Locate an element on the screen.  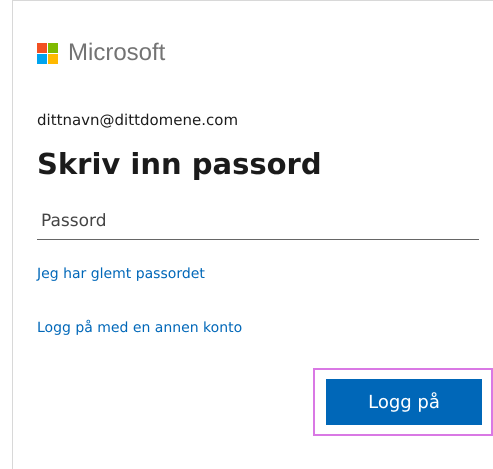
text-link: Jeg har glemt passordet is located at coordinates (121, 274).